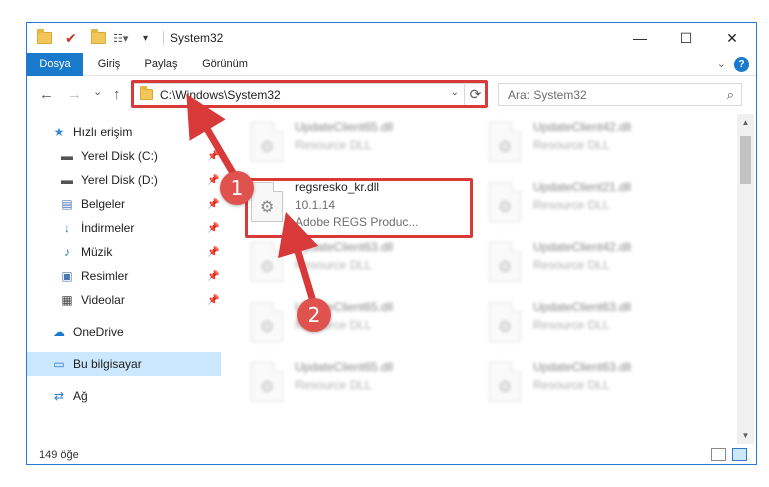  I want to click on sidebar-item-videos: ▦ Videolar 📌, so click(124, 300).